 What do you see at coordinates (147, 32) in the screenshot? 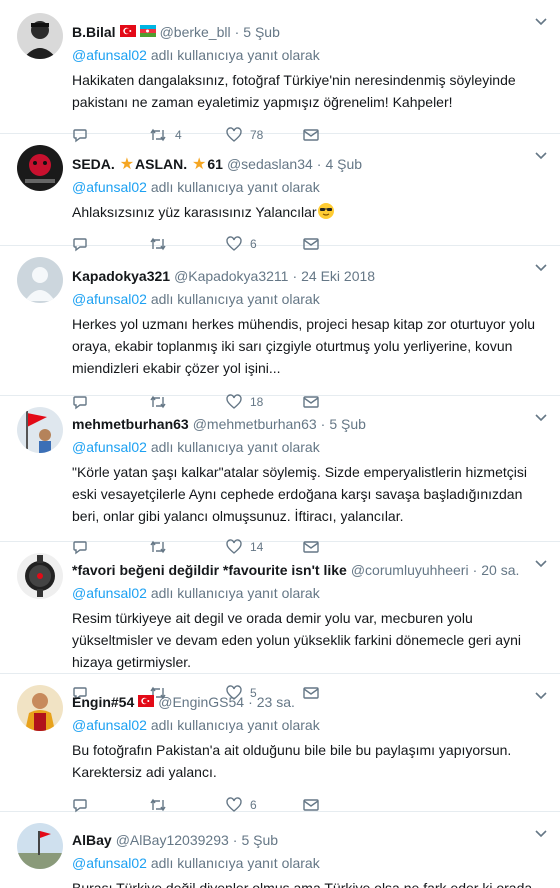
I see `azerbaijan-flag-icon` at bounding box center [147, 32].